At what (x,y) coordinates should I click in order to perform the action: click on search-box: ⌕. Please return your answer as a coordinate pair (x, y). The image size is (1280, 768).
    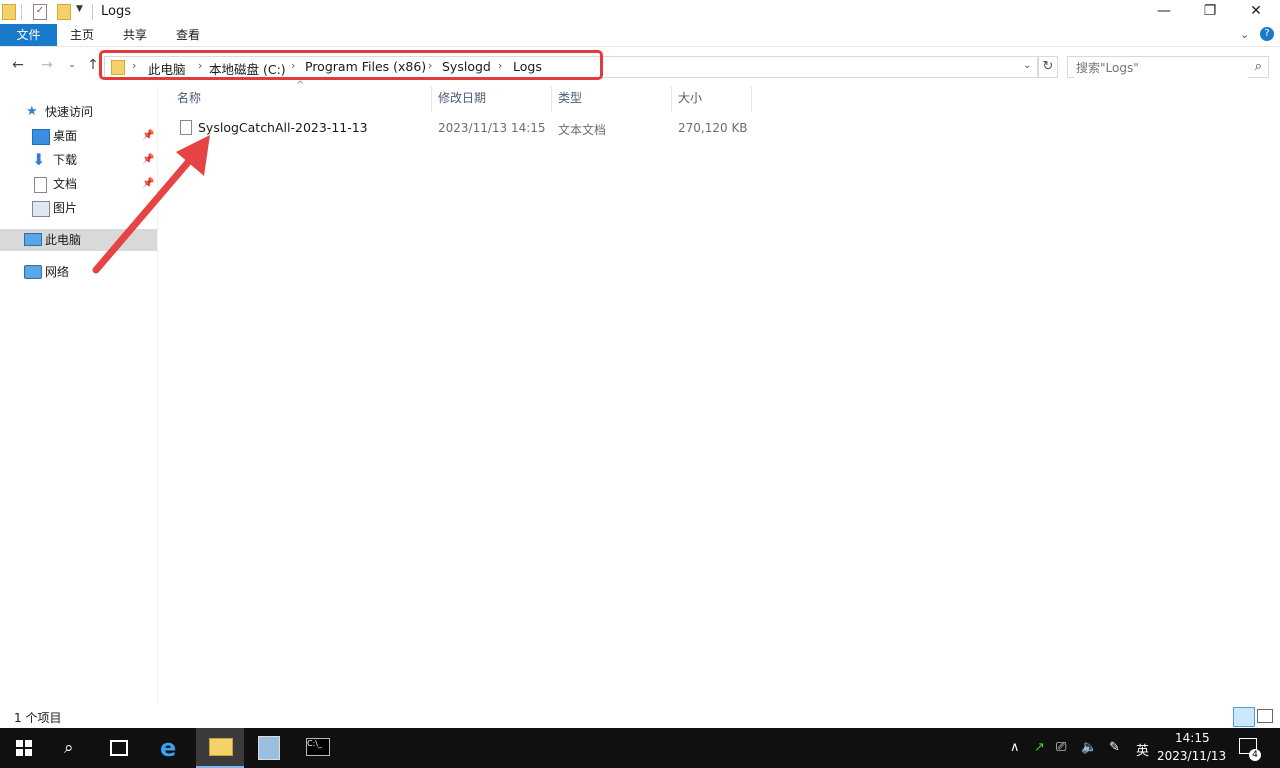
    Looking at the image, I should click on (1168, 67).